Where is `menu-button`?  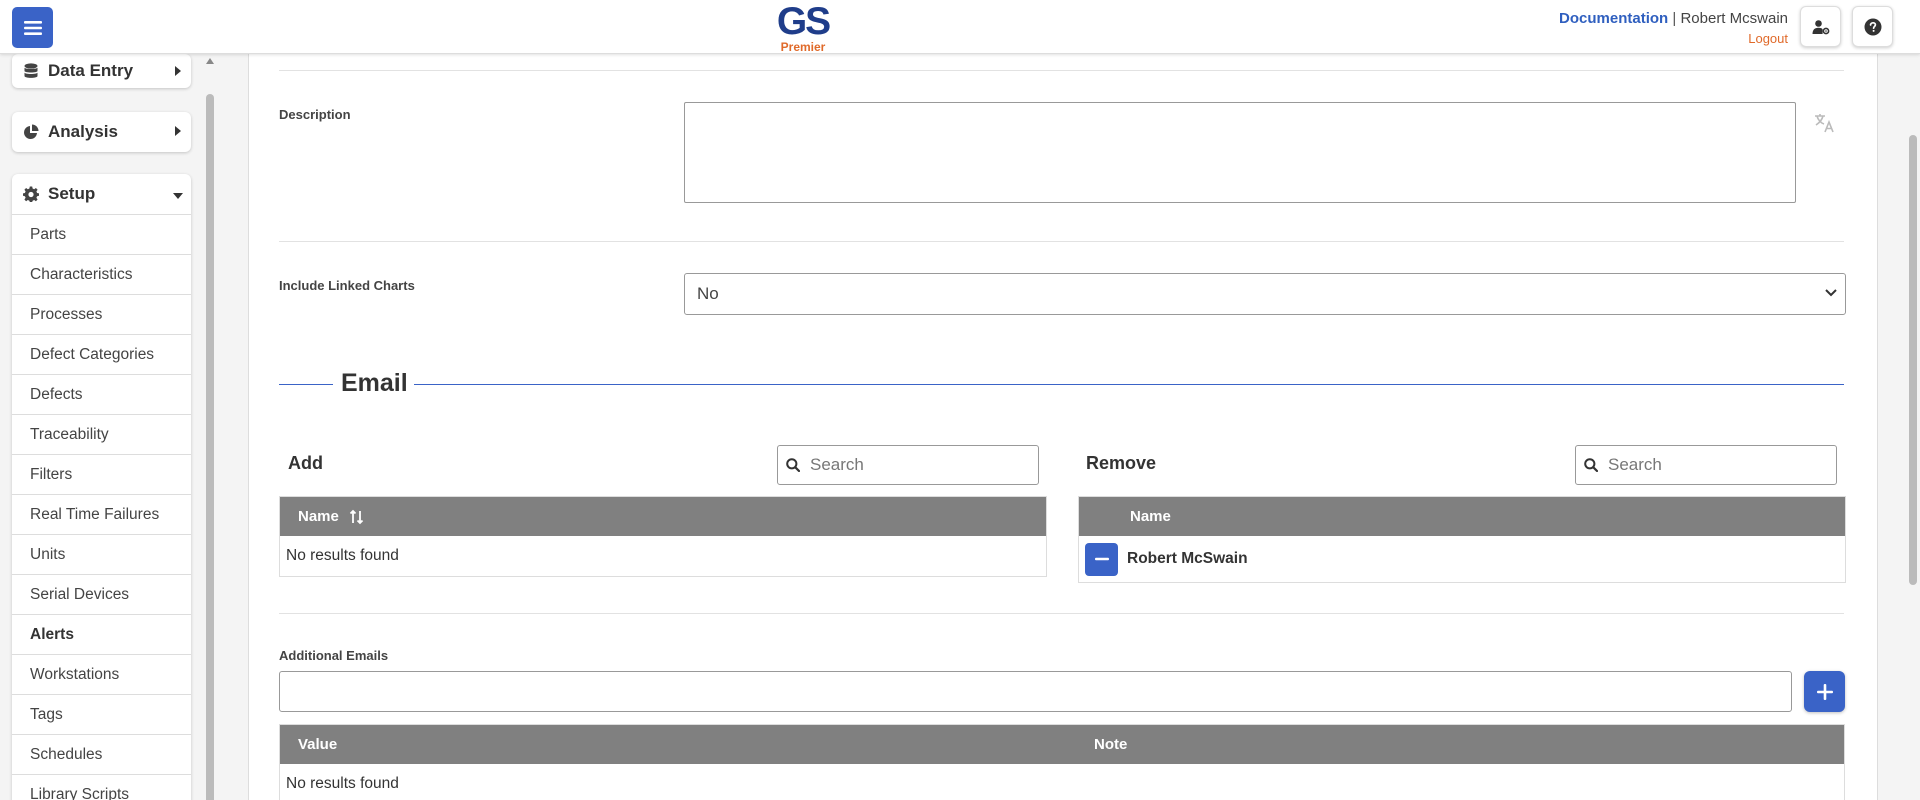
menu-button is located at coordinates (32, 27).